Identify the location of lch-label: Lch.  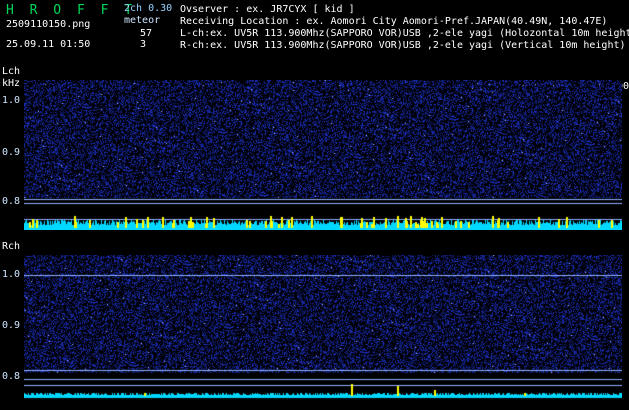
(11, 71).